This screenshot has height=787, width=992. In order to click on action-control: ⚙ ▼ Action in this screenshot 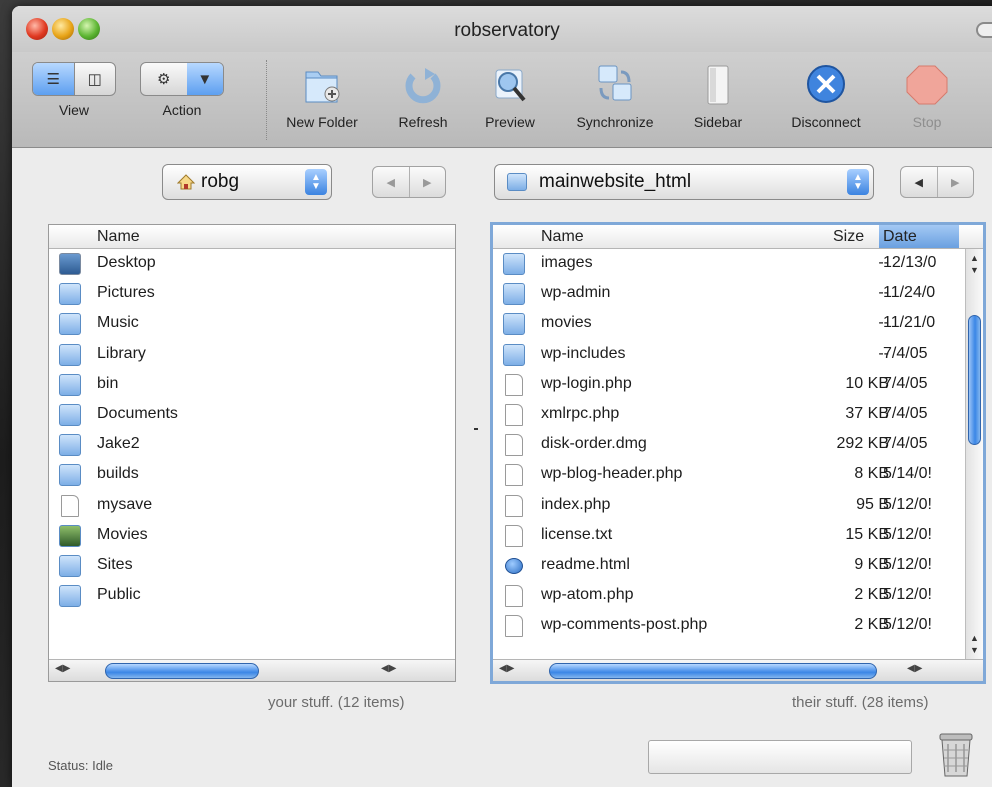, I will do `click(182, 90)`.